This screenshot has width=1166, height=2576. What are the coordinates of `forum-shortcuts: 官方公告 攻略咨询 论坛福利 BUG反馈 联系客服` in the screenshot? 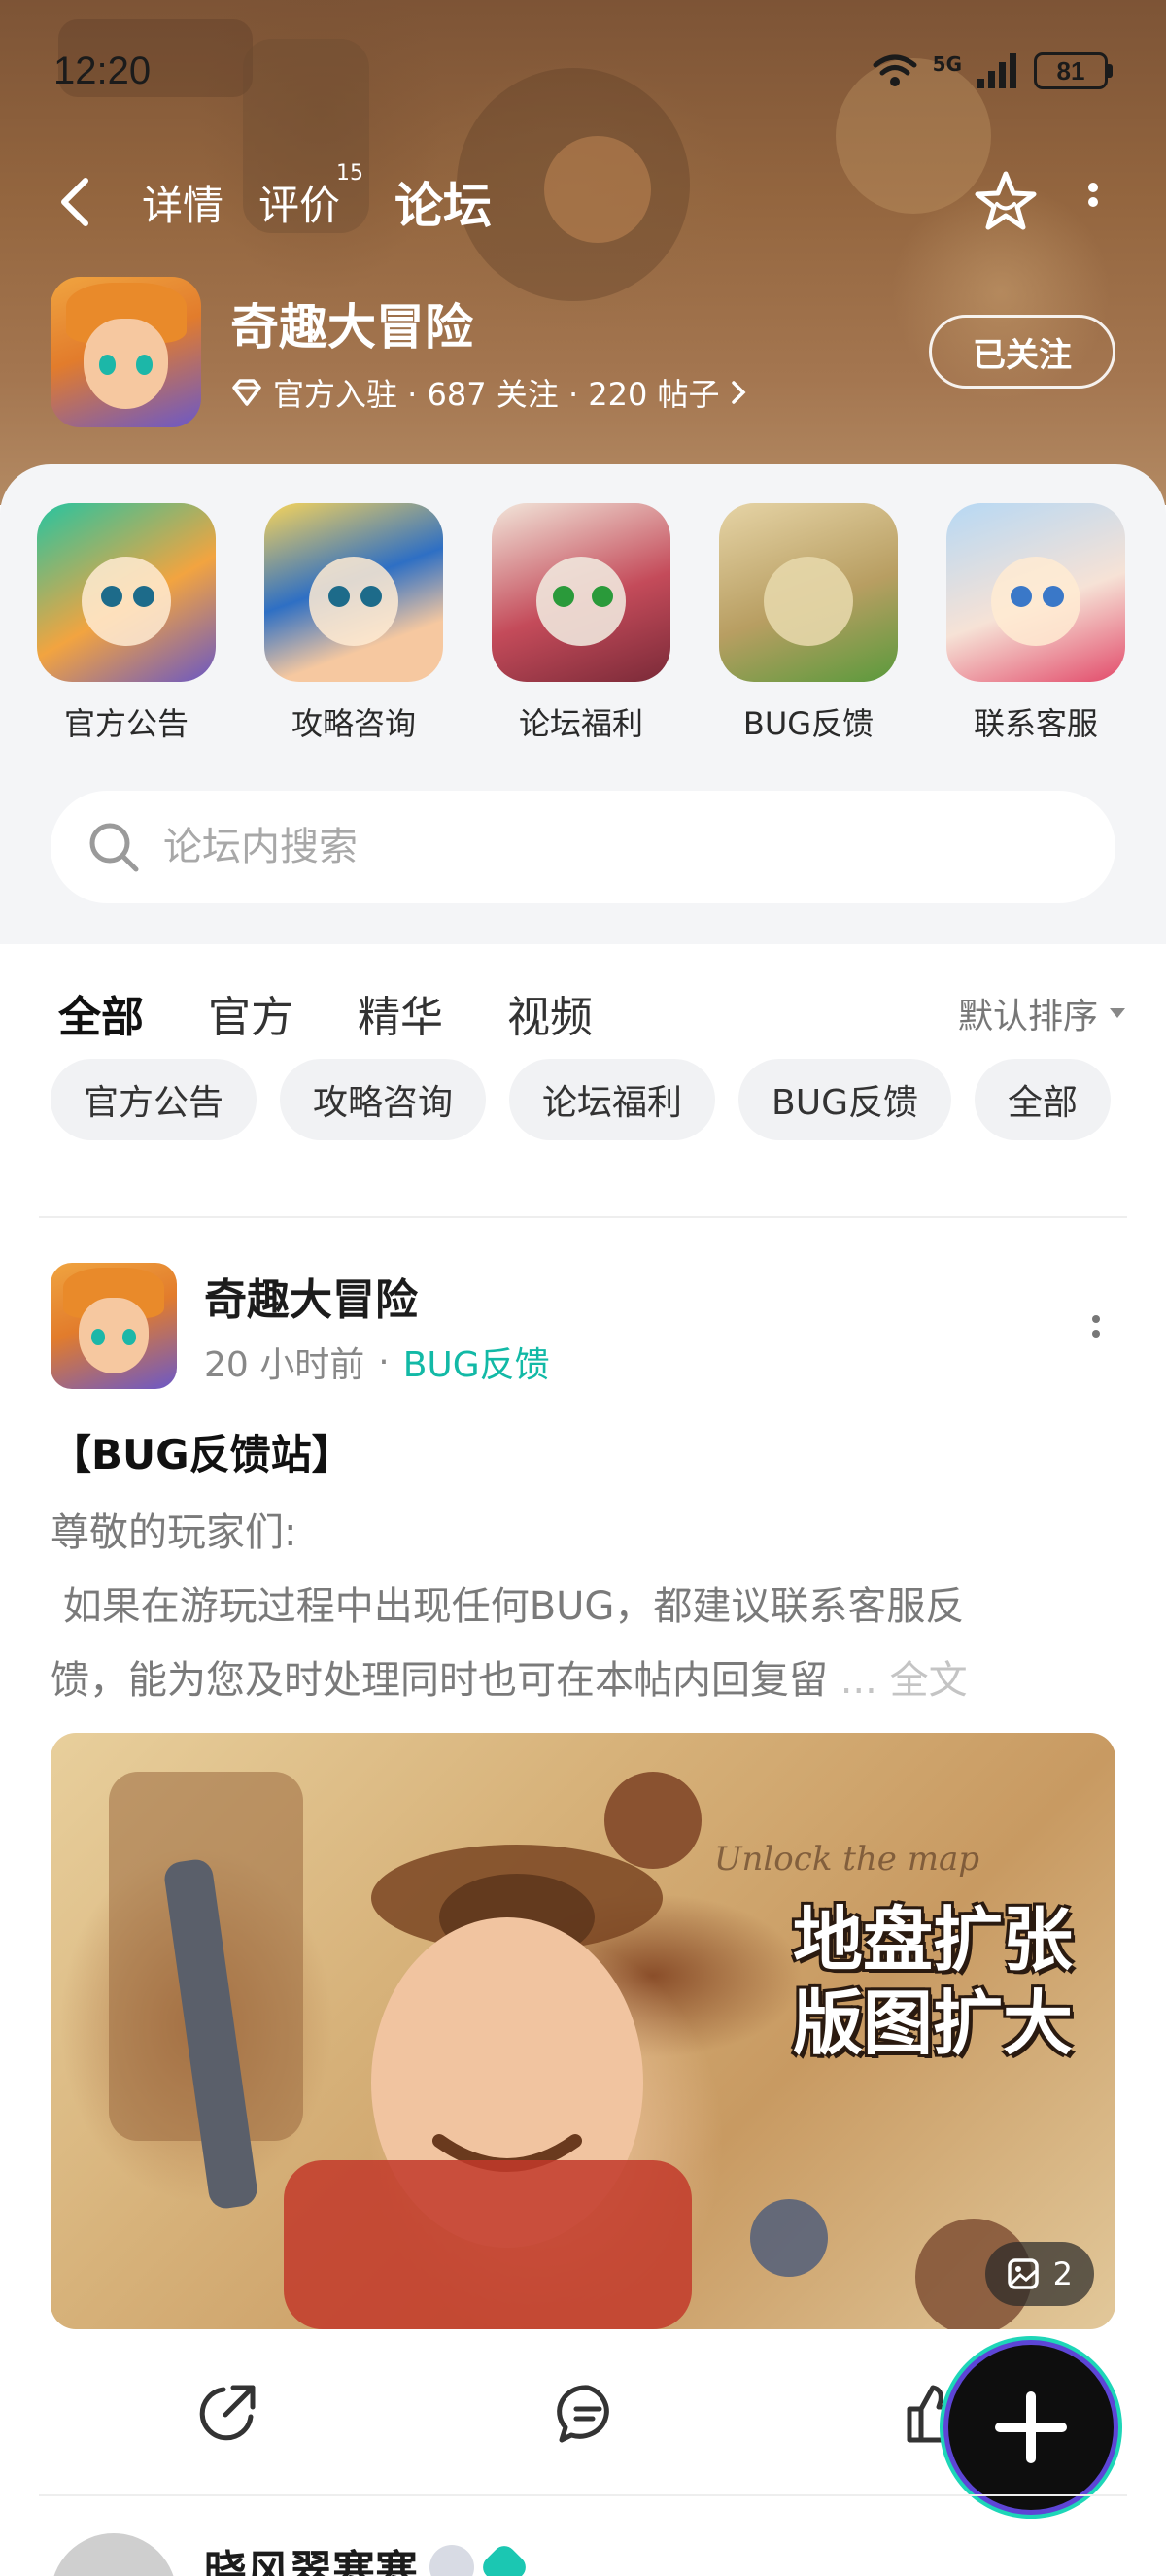 It's located at (596, 623).